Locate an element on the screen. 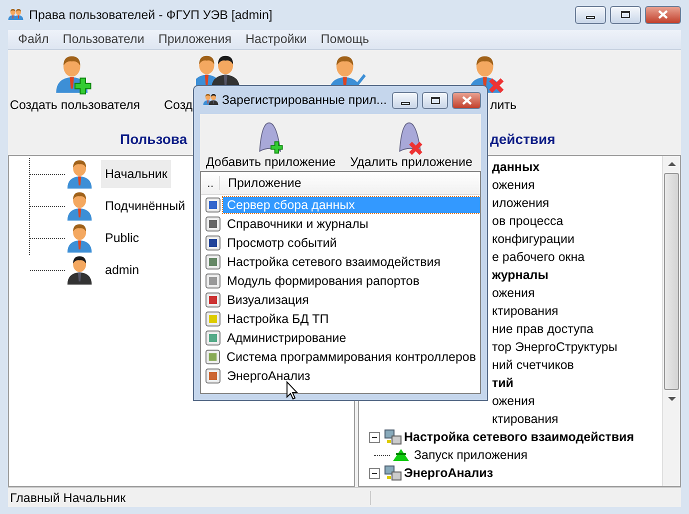 This screenshot has height=514, width=689. list-item: Визуализация is located at coordinates (351, 300).